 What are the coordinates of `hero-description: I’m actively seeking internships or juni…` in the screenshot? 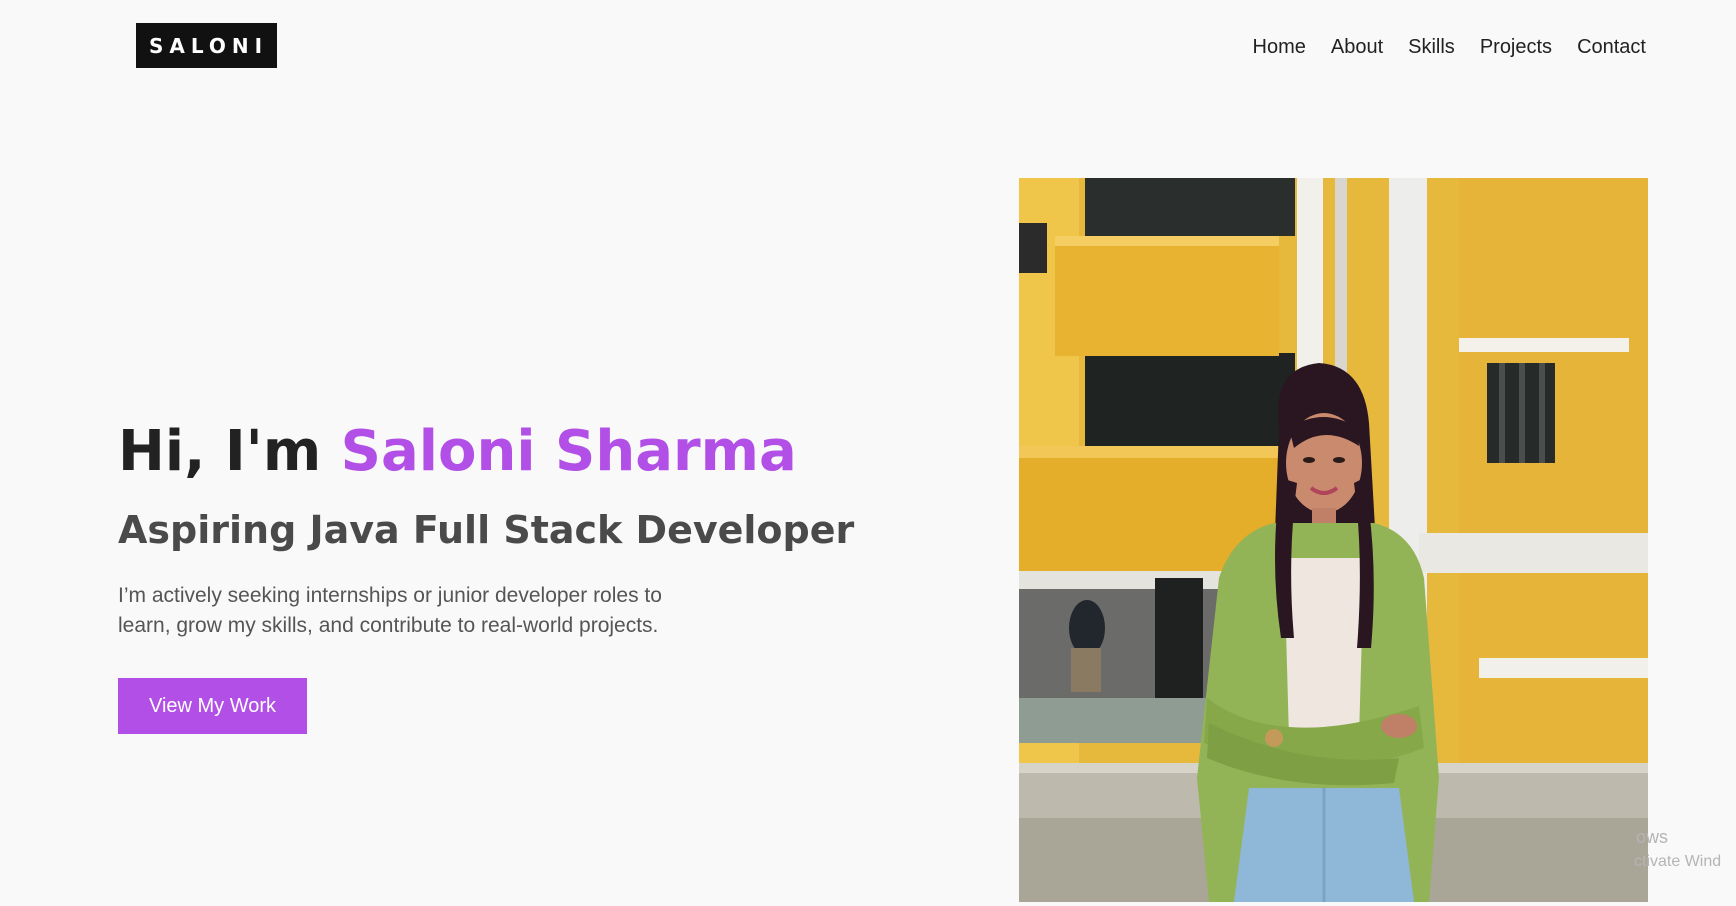 It's located at (418, 611).